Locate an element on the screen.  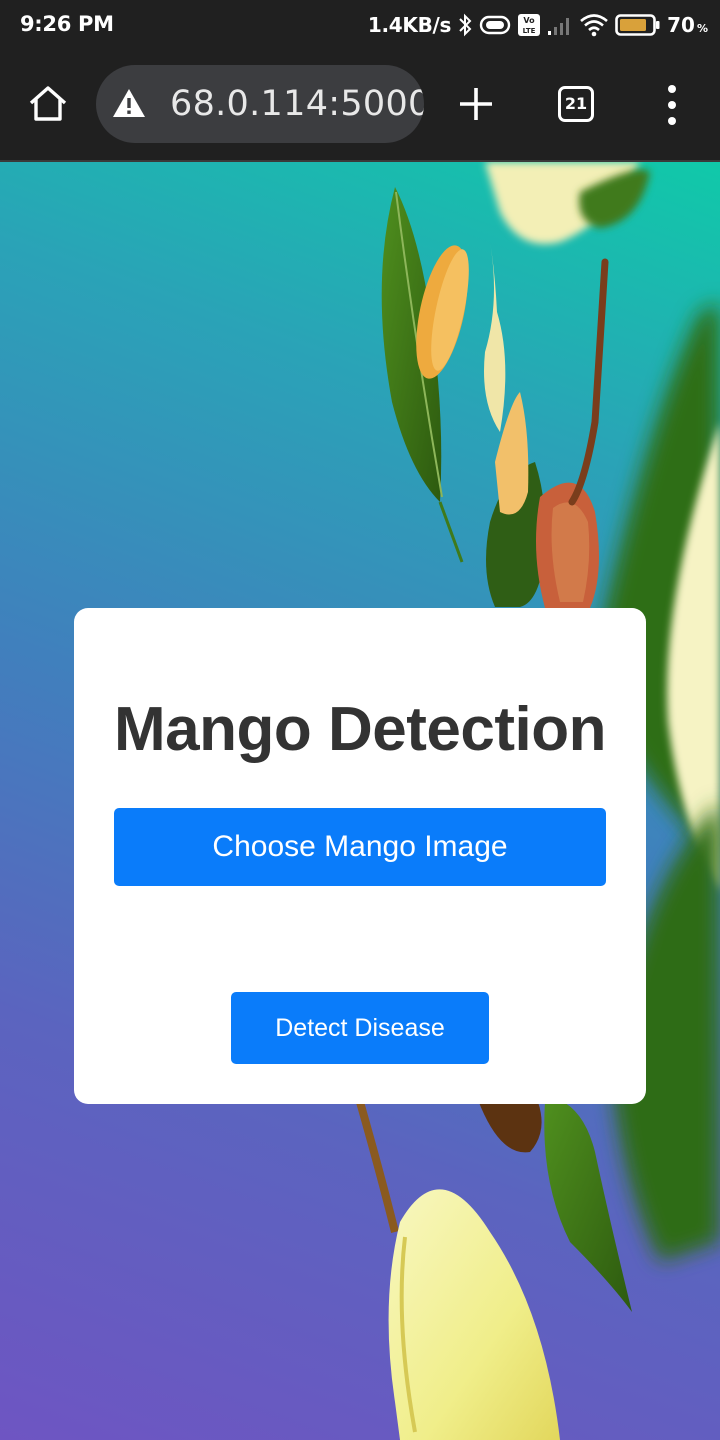
address-bar: 68.0.114:5000 is located at coordinates (260, 104).